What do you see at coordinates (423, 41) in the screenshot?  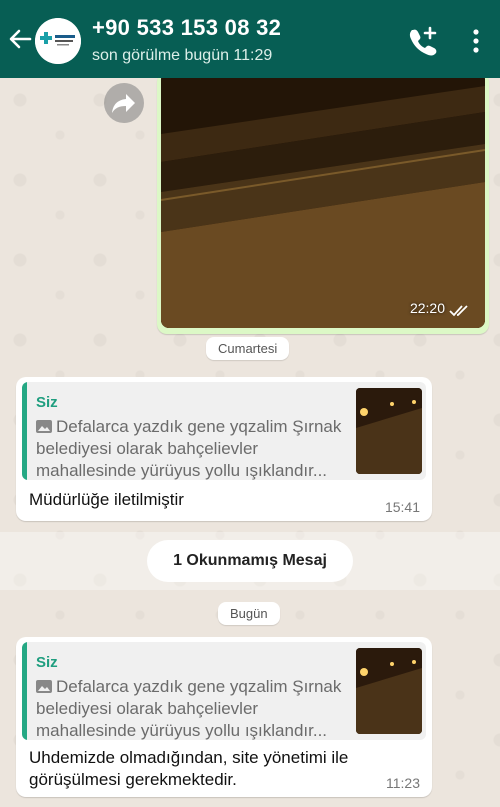 I see `add-call-icon` at bounding box center [423, 41].